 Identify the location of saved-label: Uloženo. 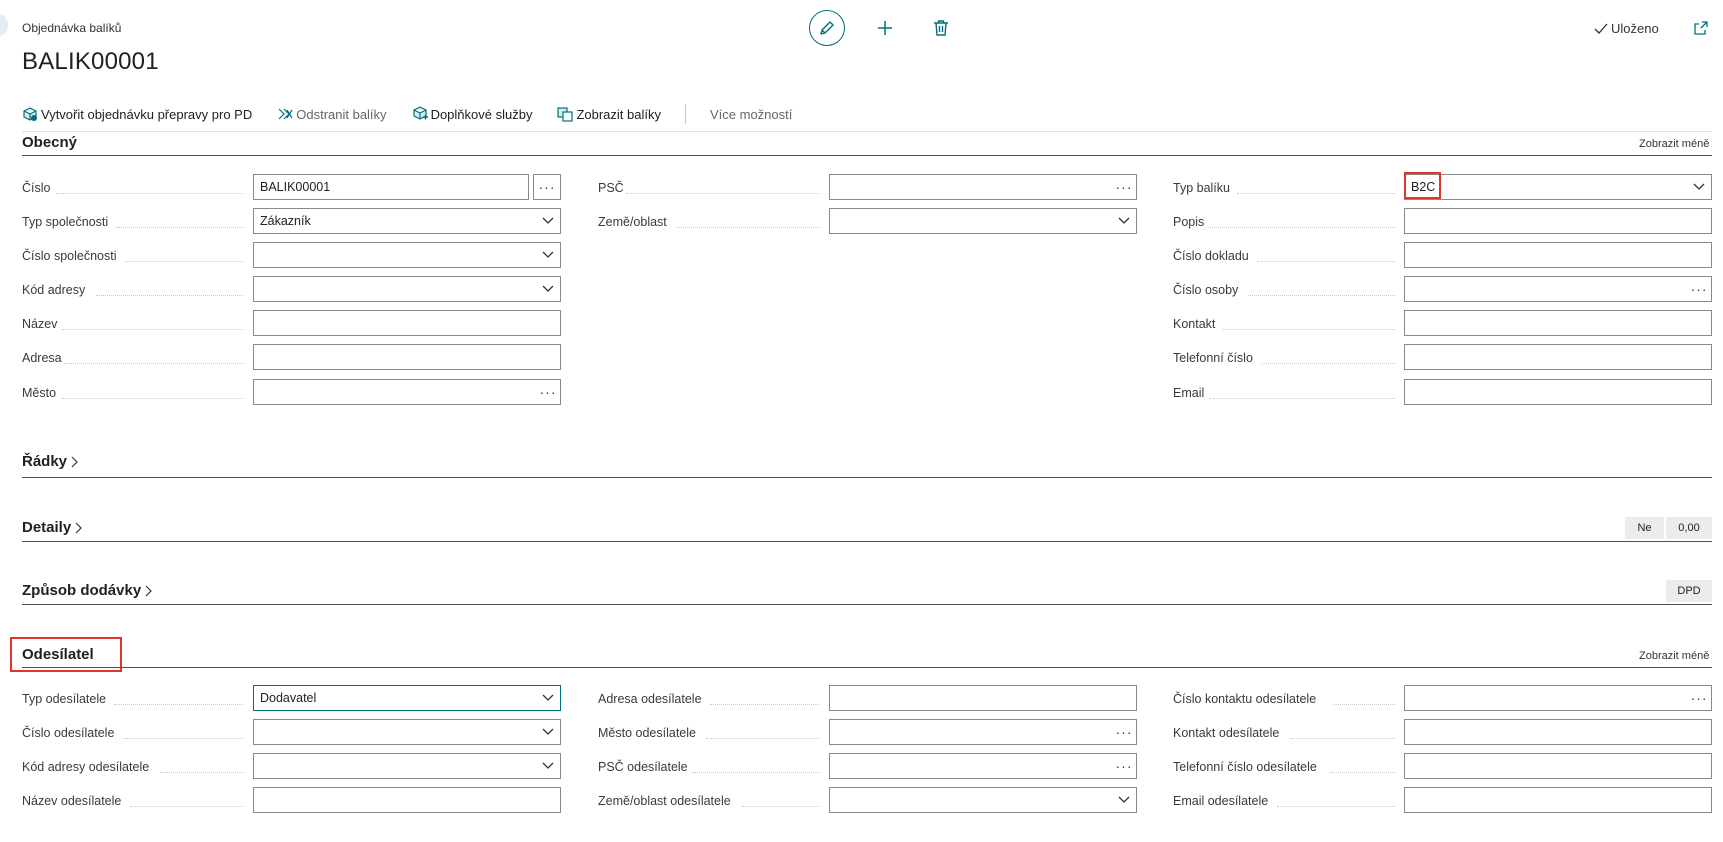
(1635, 28).